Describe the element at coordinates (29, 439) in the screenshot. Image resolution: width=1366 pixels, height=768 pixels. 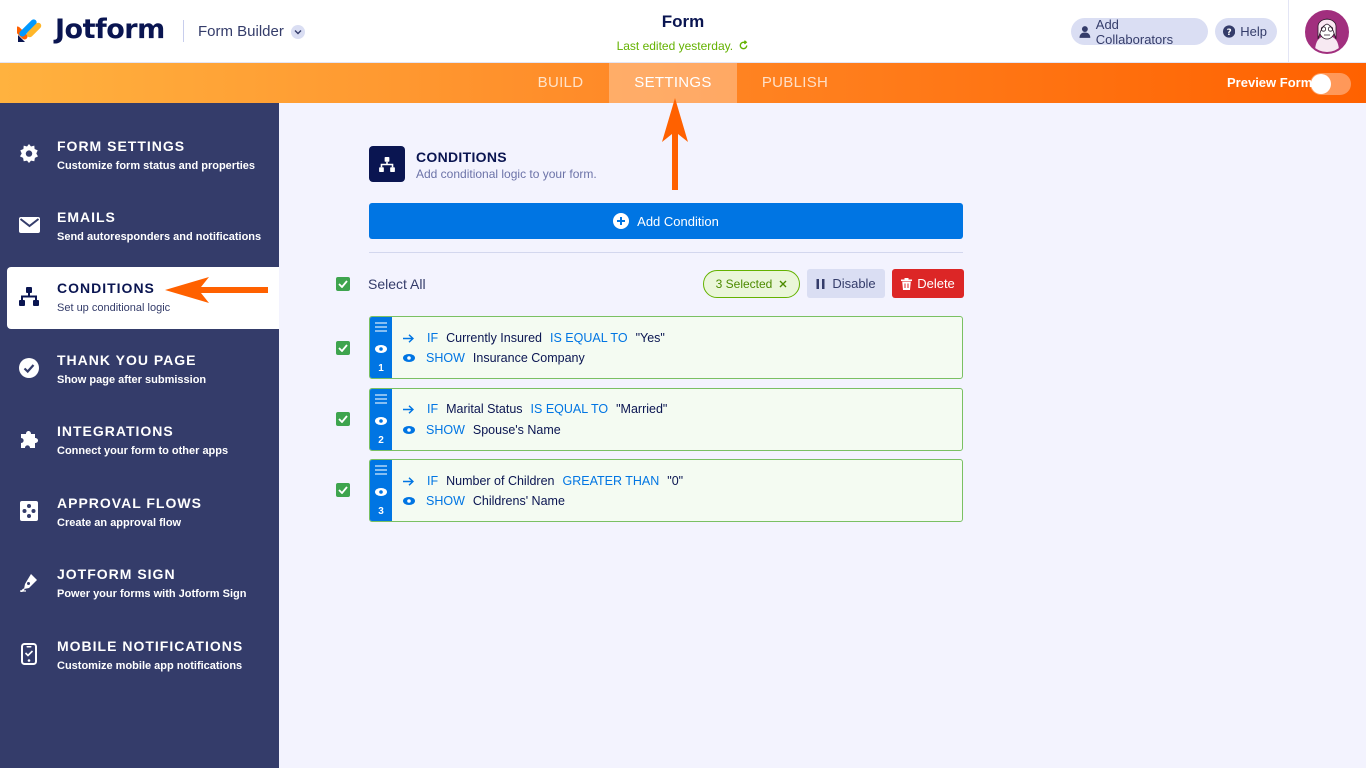
I see `puzzle-icon` at that location.